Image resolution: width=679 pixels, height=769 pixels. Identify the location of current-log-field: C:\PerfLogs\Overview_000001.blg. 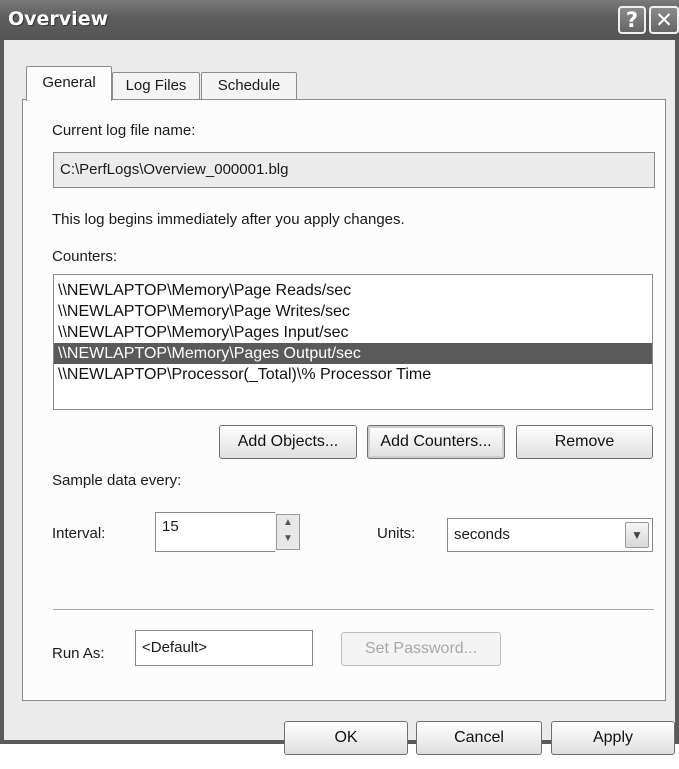
(354, 170).